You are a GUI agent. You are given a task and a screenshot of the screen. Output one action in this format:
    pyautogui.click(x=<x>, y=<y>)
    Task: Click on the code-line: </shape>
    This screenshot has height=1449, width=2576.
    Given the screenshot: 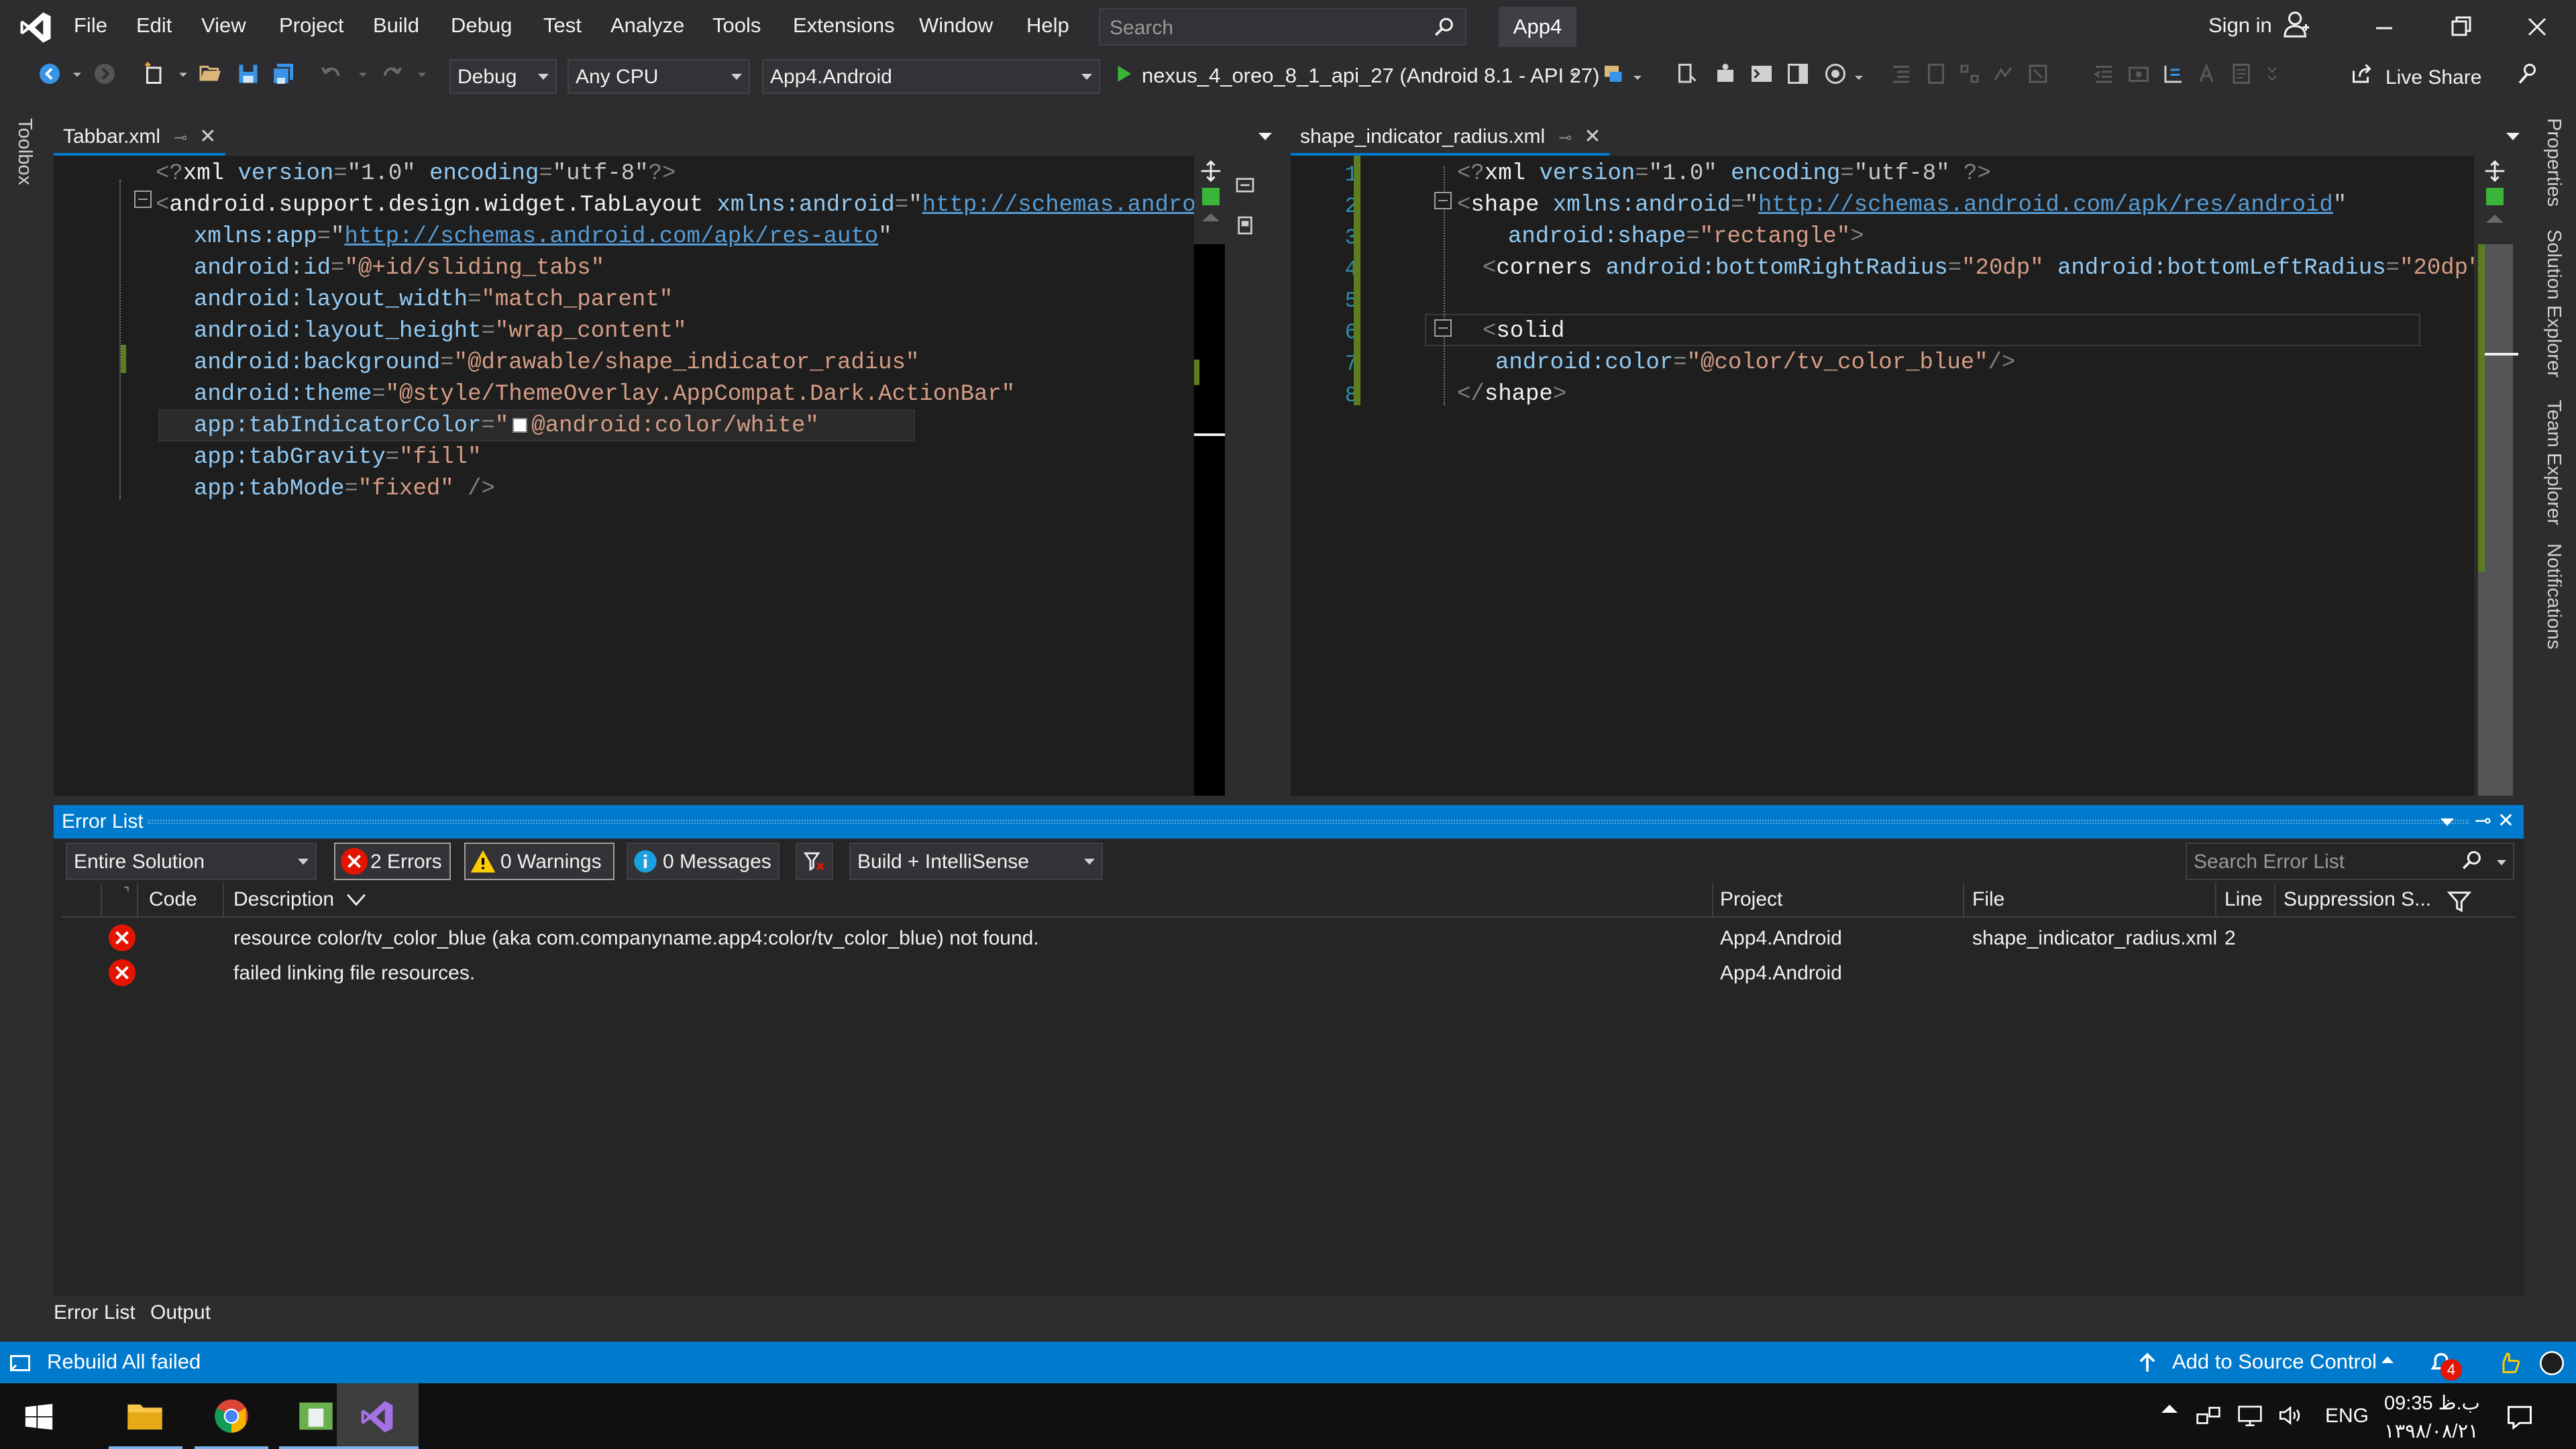 What is the action you would take?
    pyautogui.click(x=1511, y=394)
    